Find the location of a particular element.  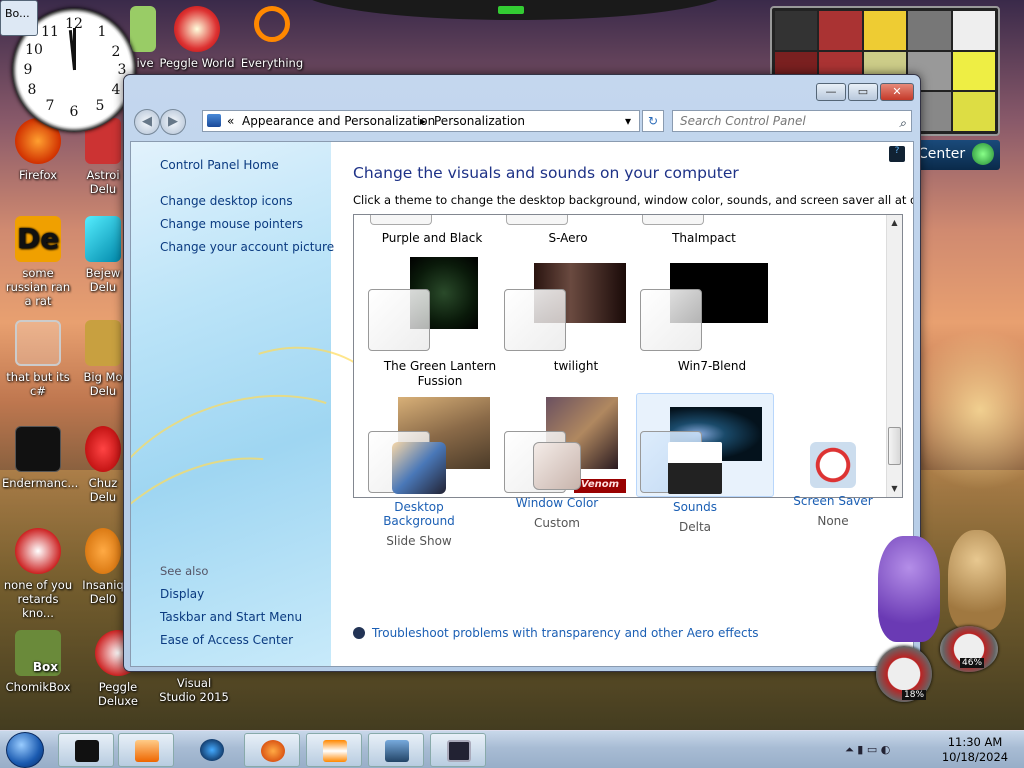

firefox-icon is located at coordinates (273, 751).